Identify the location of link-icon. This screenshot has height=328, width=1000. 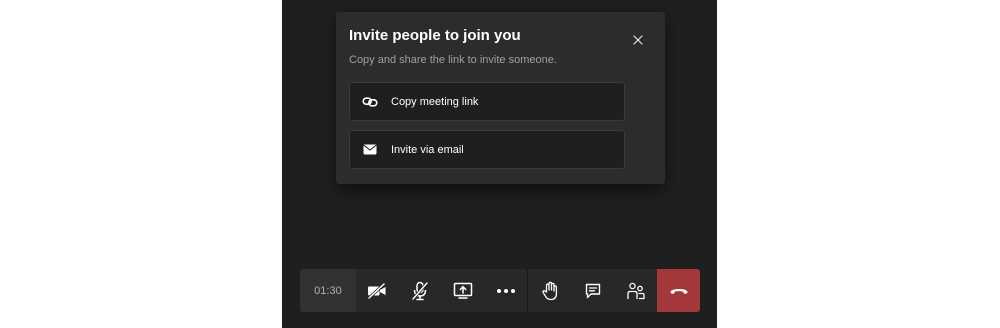
(370, 102).